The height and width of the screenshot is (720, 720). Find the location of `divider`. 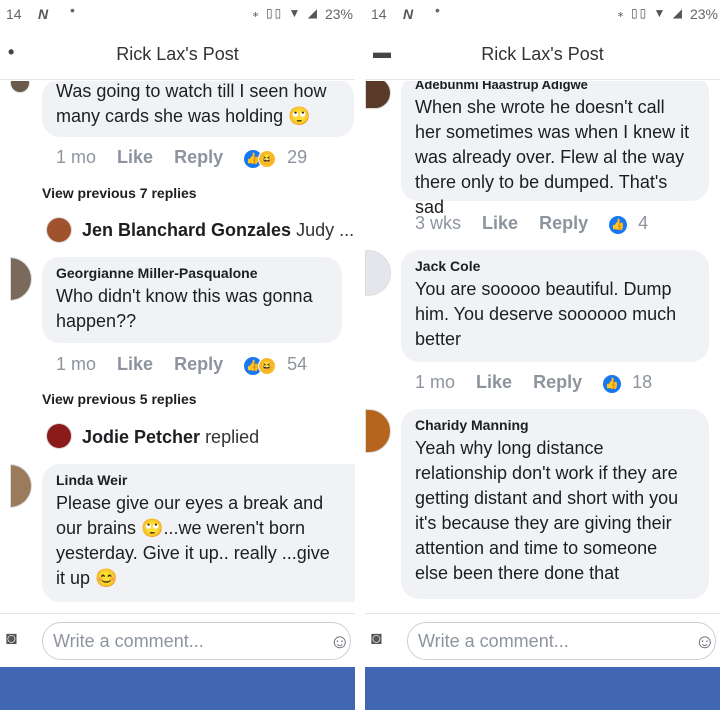

divider is located at coordinates (360, 360).